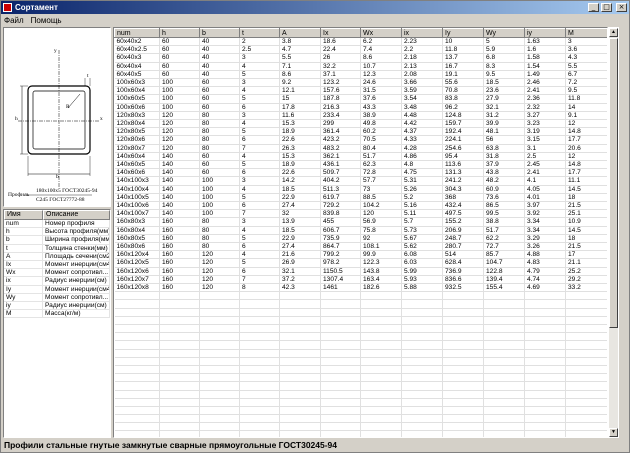 This screenshot has height=453, width=630. Describe the element at coordinates (23, 215) in the screenshot. I see `param-name-header: Имя` at that location.